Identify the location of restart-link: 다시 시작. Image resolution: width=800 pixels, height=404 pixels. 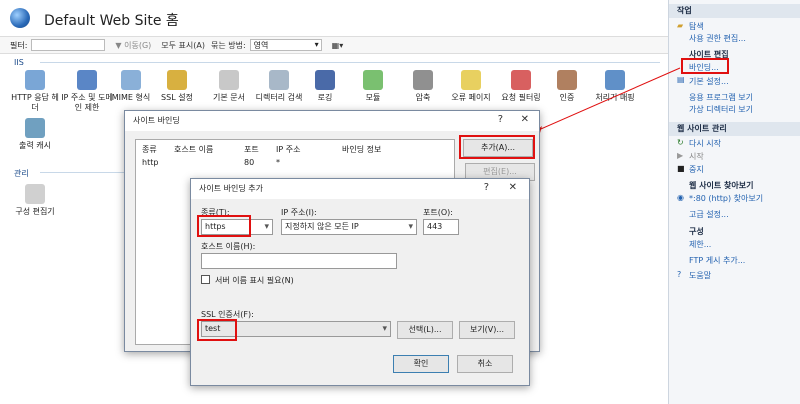
(705, 143).